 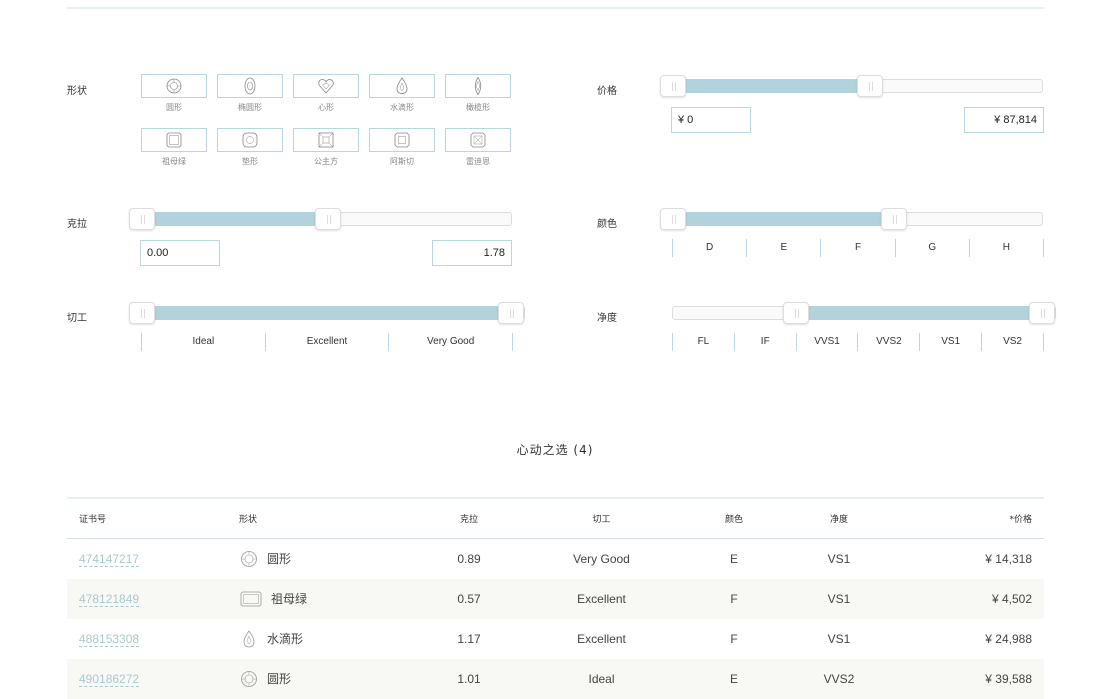 What do you see at coordinates (402, 140) in the screenshot?
I see `asscher-icon` at bounding box center [402, 140].